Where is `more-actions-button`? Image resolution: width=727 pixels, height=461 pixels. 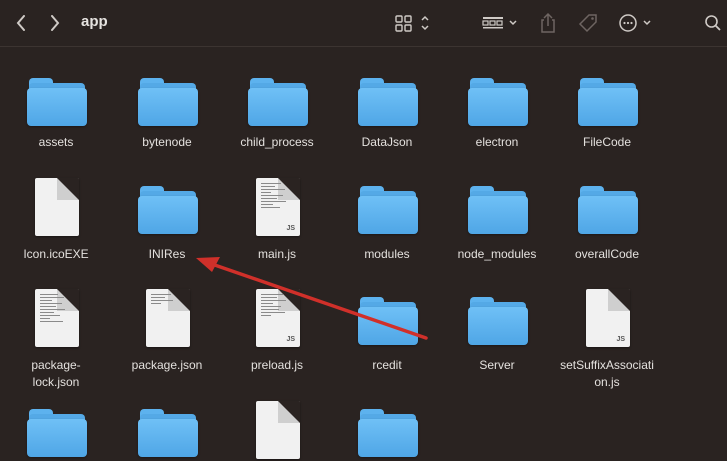
more-actions-button is located at coordinates (638, 23).